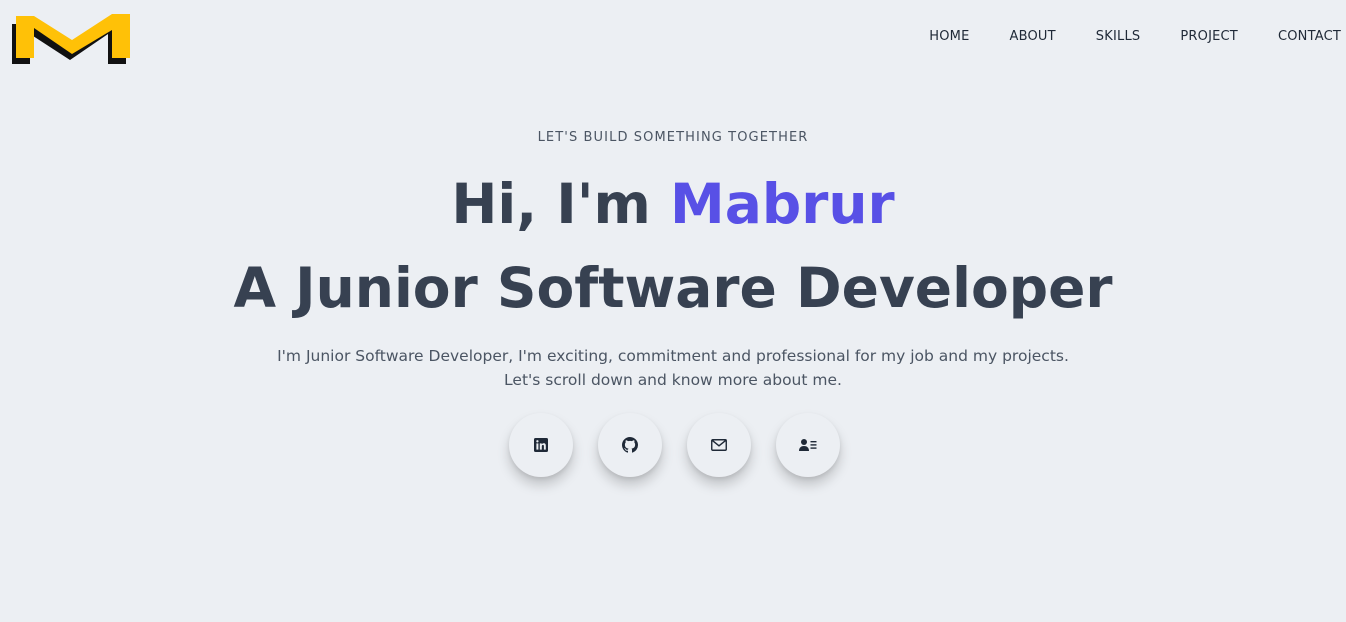  I want to click on linkedin-button, so click(541, 445).